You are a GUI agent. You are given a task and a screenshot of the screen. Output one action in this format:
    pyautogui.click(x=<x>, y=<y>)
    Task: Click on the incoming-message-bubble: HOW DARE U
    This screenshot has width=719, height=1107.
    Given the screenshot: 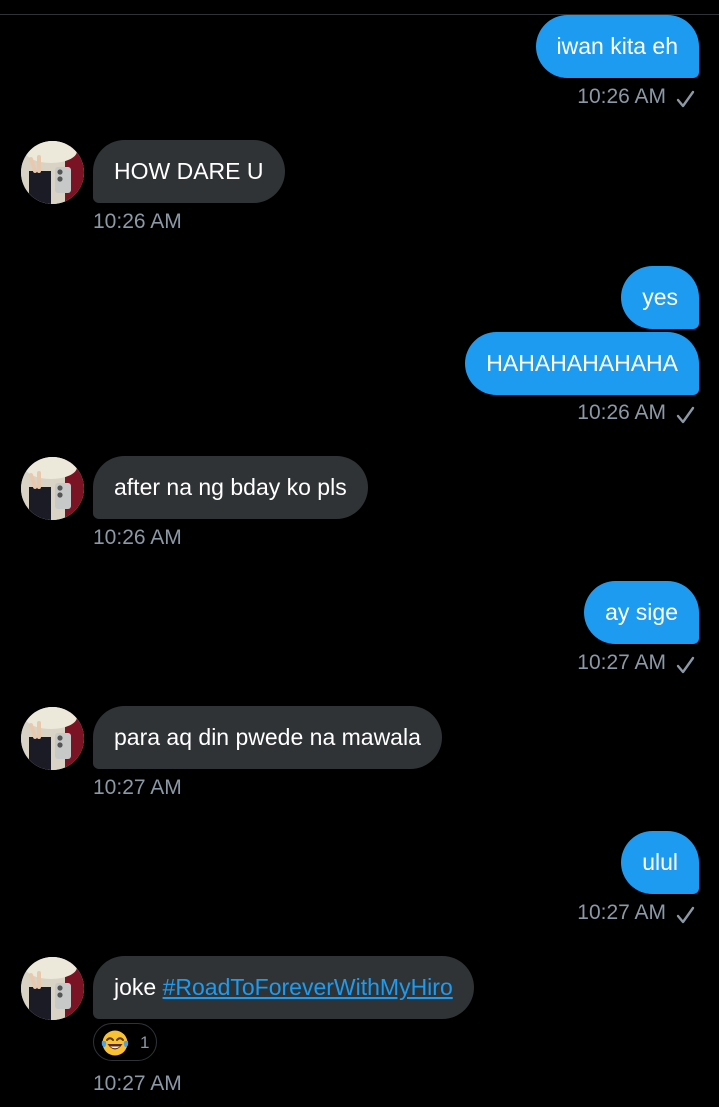 What is the action you would take?
    pyautogui.click(x=189, y=171)
    